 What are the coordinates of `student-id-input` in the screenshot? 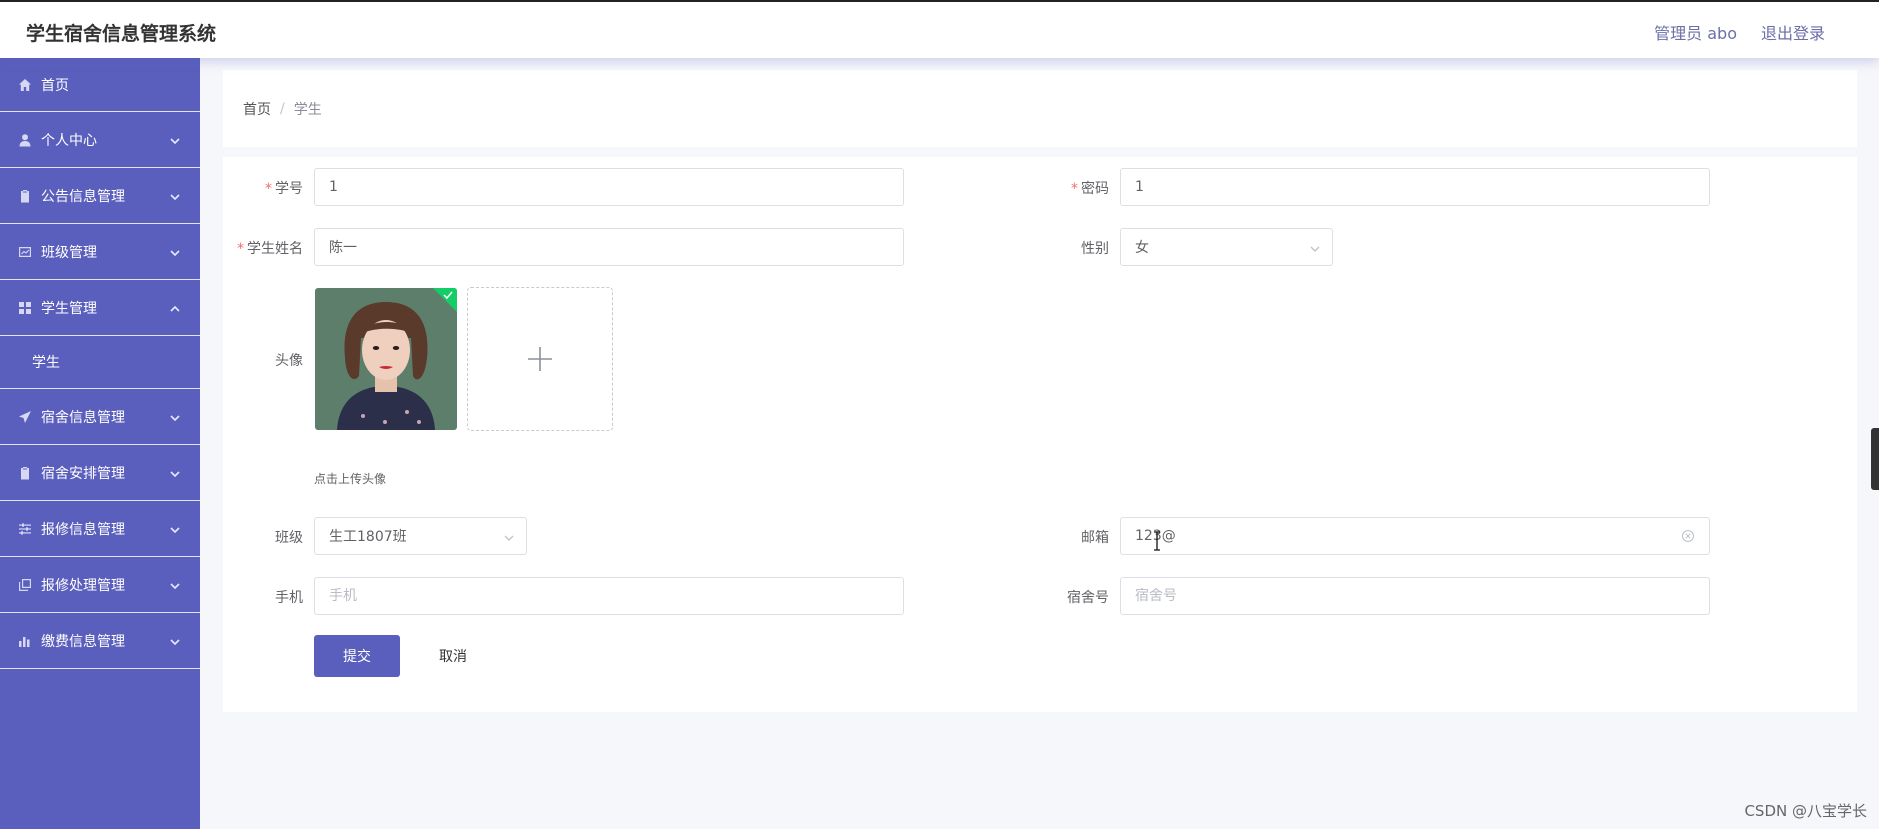 It's located at (609, 187).